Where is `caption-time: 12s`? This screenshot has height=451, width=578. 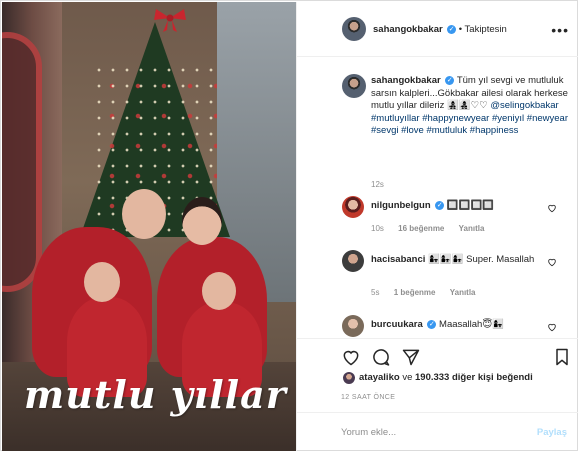 caption-time: 12s is located at coordinates (377, 184).